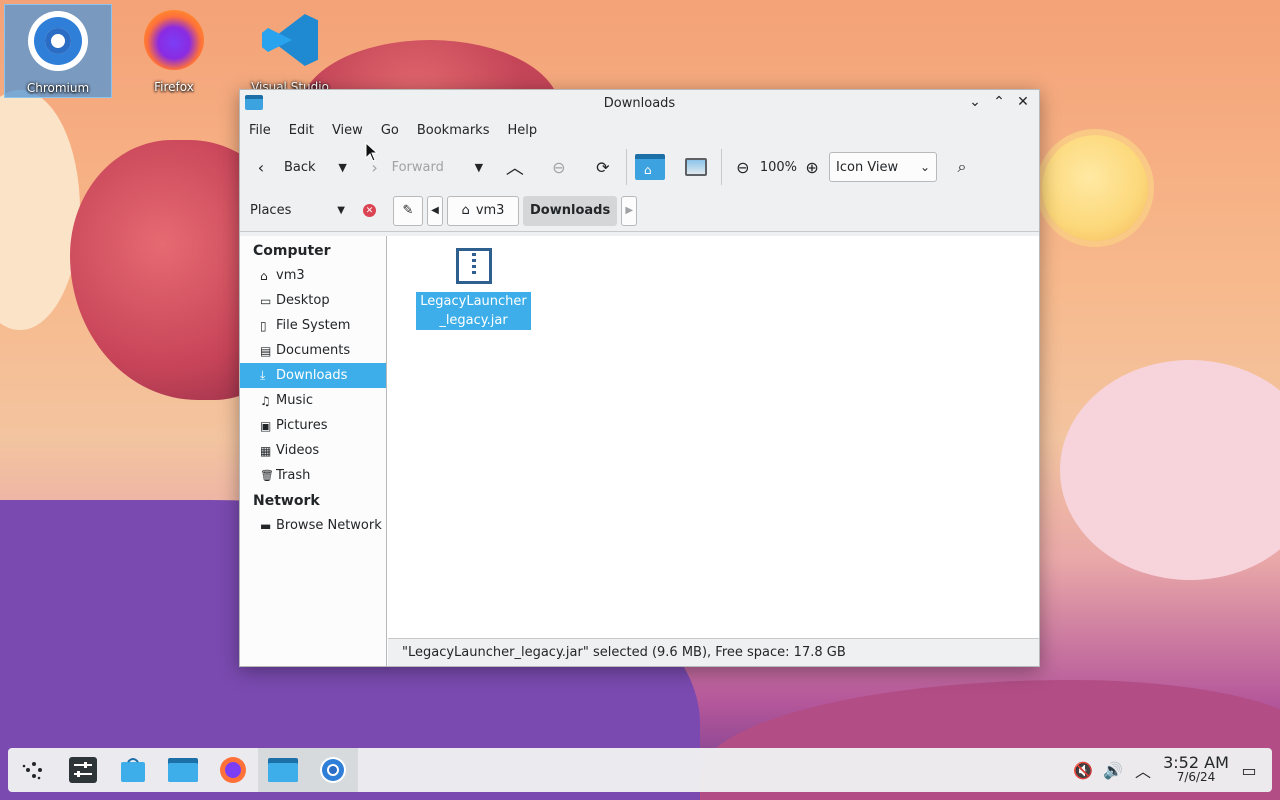  Describe the element at coordinates (1023, 102) in the screenshot. I see `close-button: ✕` at that location.